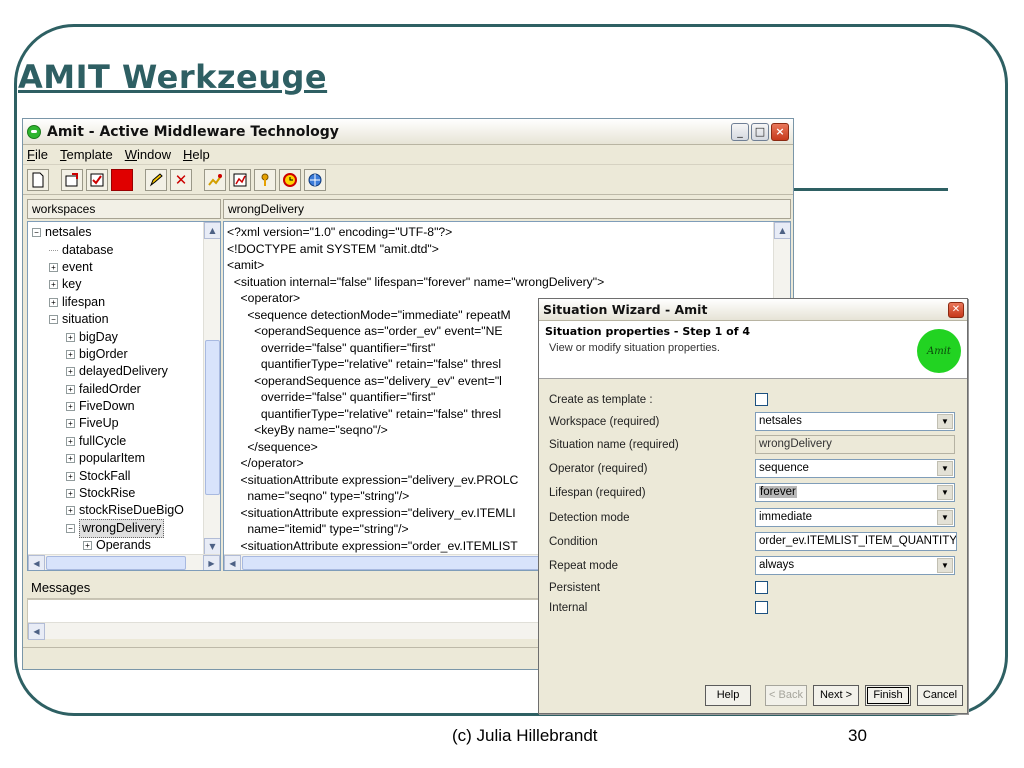 The height and width of the screenshot is (768, 1024). I want to click on open-icon, so click(72, 179).